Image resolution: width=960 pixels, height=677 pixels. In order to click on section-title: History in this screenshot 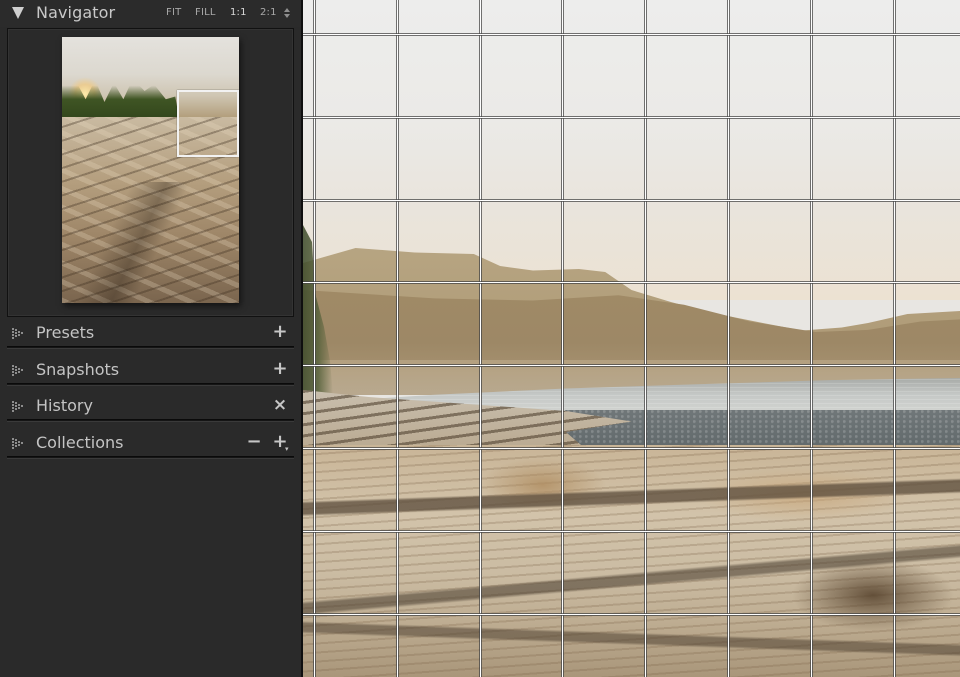, I will do `click(64, 405)`.